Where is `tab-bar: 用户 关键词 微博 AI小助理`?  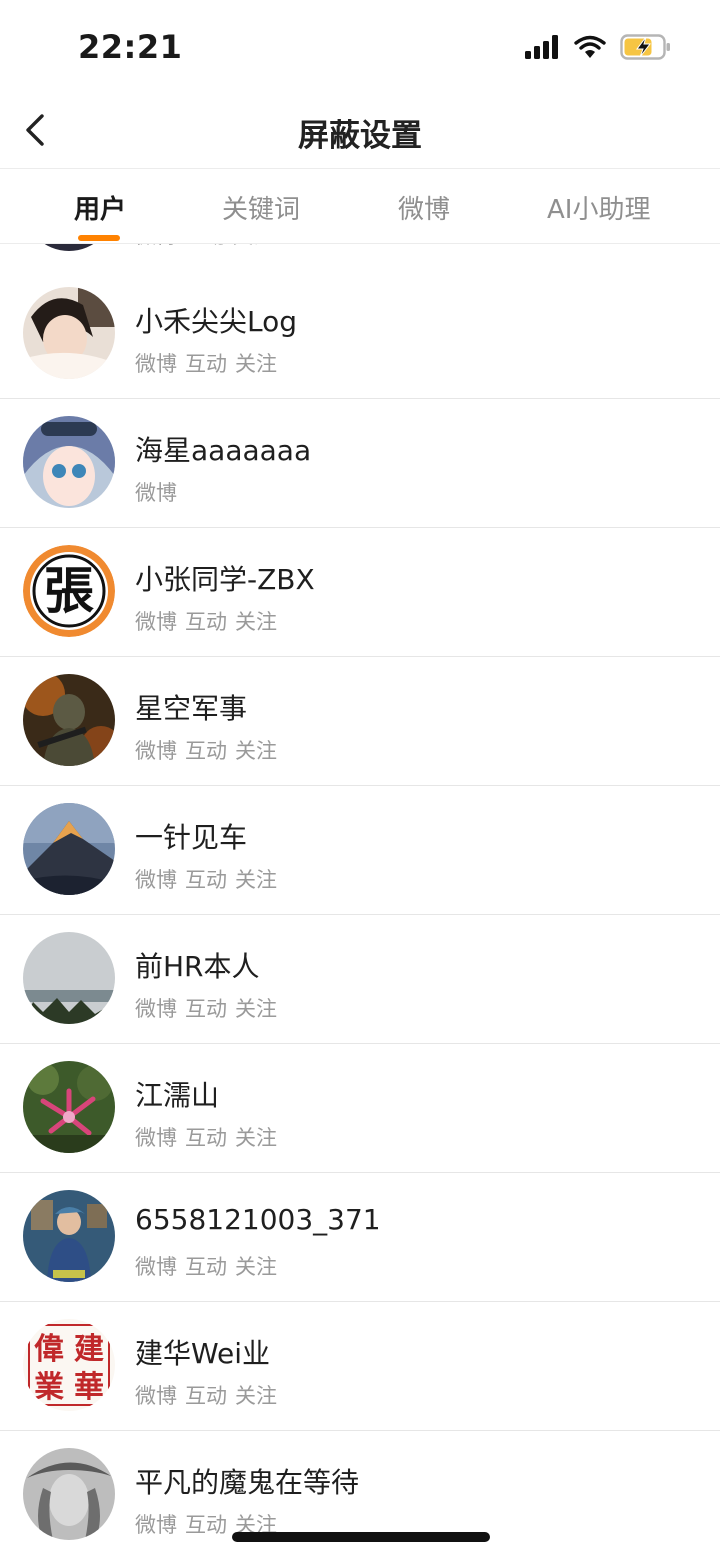
tab-bar: 用户 关键词 微博 AI小助理 is located at coordinates (360, 206).